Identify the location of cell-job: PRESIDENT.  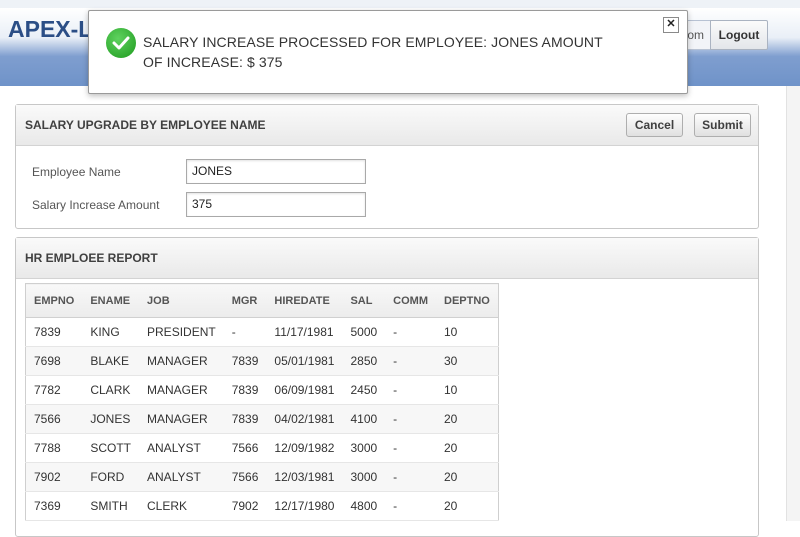
(181, 332).